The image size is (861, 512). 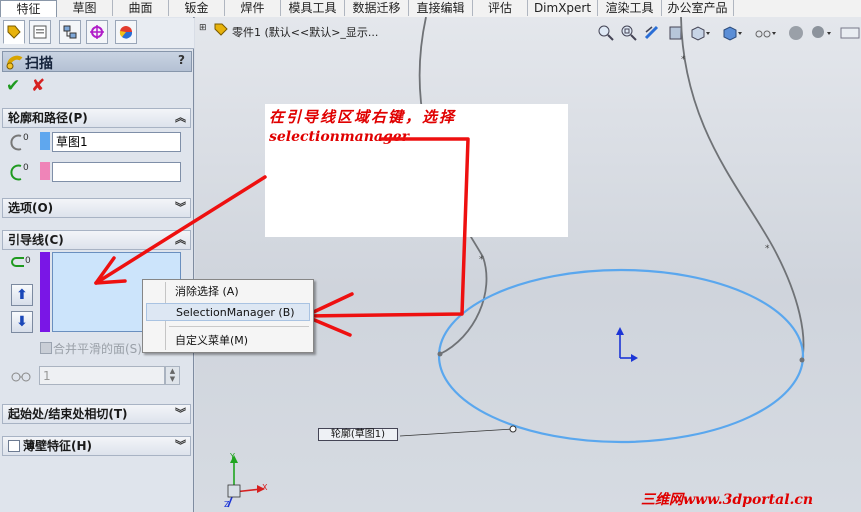 What do you see at coordinates (239, 341) in the screenshot?
I see `menu-item-customize-menu: 自定义菜单(M)` at bounding box center [239, 341].